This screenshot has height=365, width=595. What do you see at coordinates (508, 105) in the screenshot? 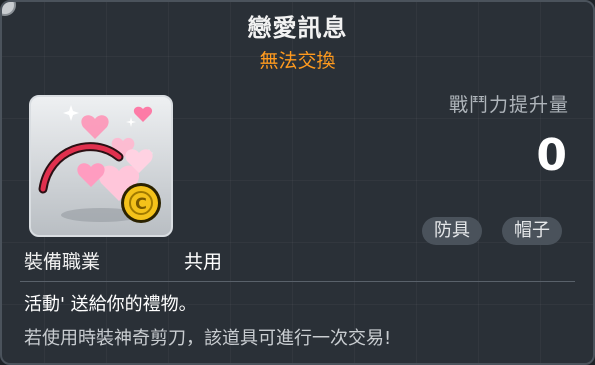
I see `combat-power-label: 戰鬥力提升量` at bounding box center [508, 105].